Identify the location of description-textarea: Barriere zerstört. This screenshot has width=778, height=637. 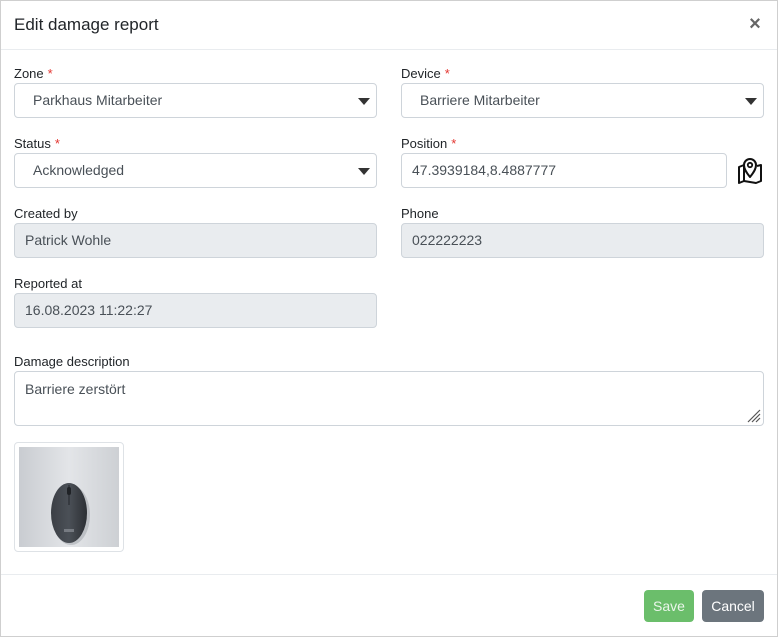
(389, 398).